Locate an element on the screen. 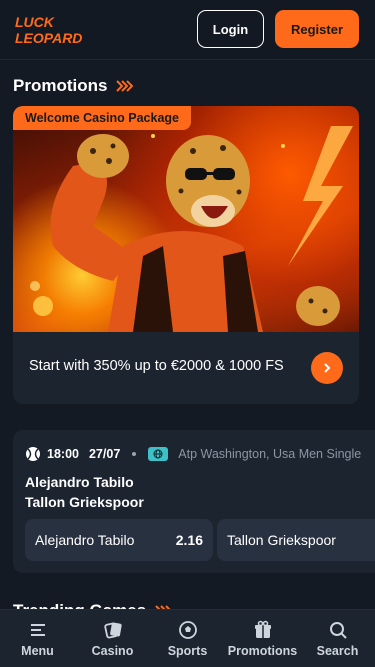 This screenshot has width=375, height=667. nav-item-casino: Casino is located at coordinates (112, 638).